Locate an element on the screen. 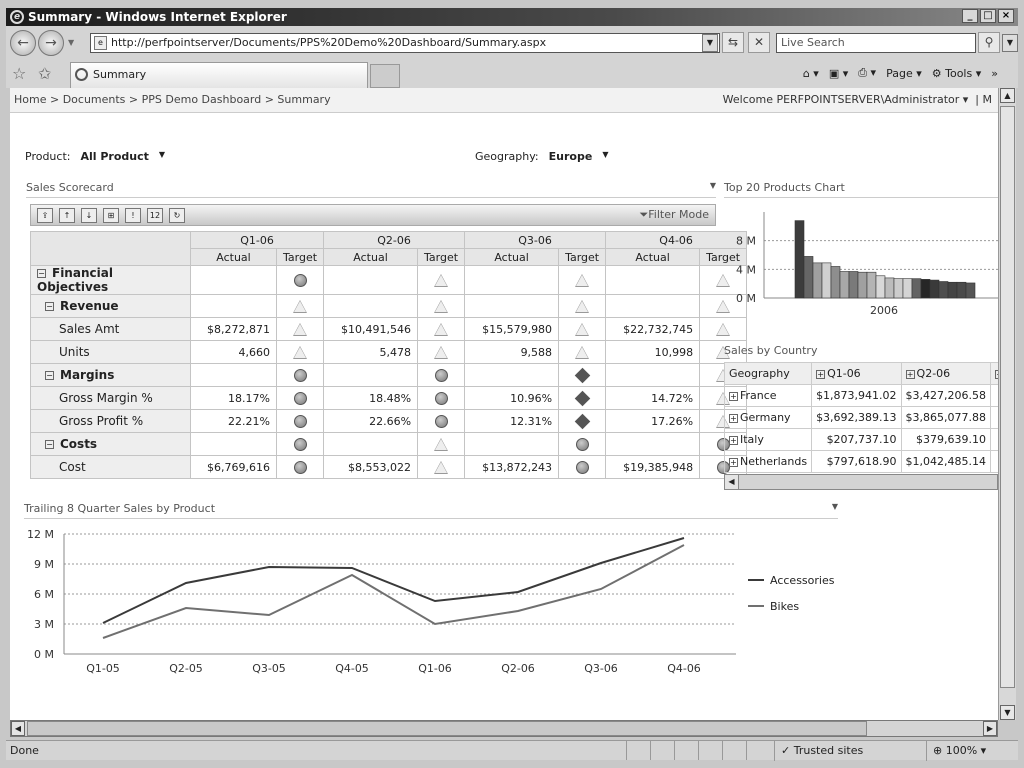 This screenshot has height=768, width=1024. x-tick-label: Q1-05 is located at coordinates (103, 668).